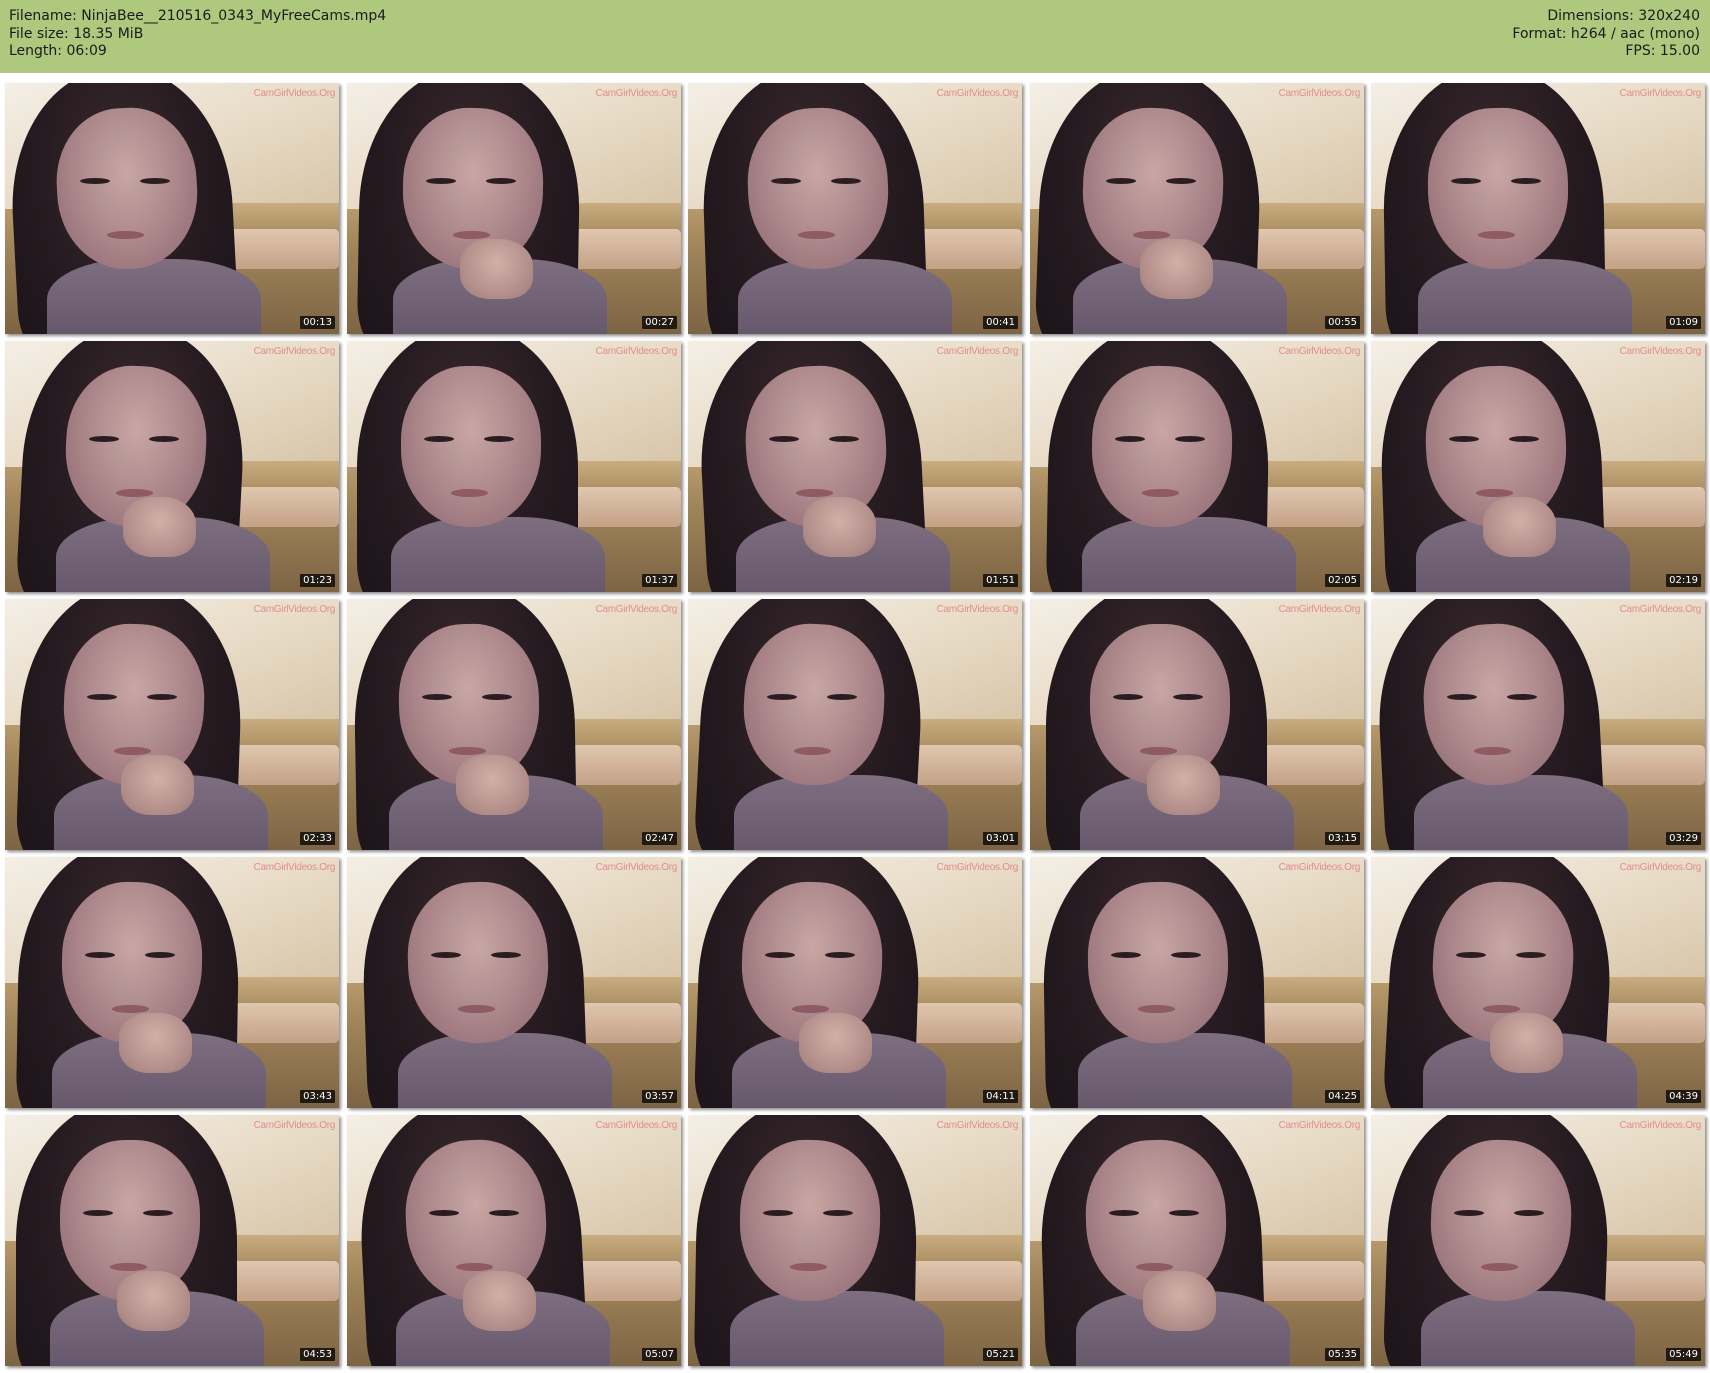 The width and height of the screenshot is (1710, 1373). What do you see at coordinates (1000, 1354) in the screenshot?
I see `timestamp-label: 05:21` at bounding box center [1000, 1354].